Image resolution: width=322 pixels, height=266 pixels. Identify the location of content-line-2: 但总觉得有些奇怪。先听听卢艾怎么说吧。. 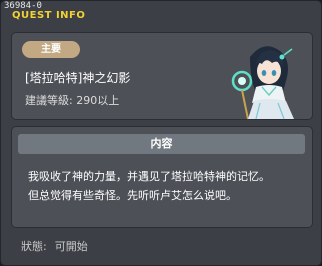
(132, 195).